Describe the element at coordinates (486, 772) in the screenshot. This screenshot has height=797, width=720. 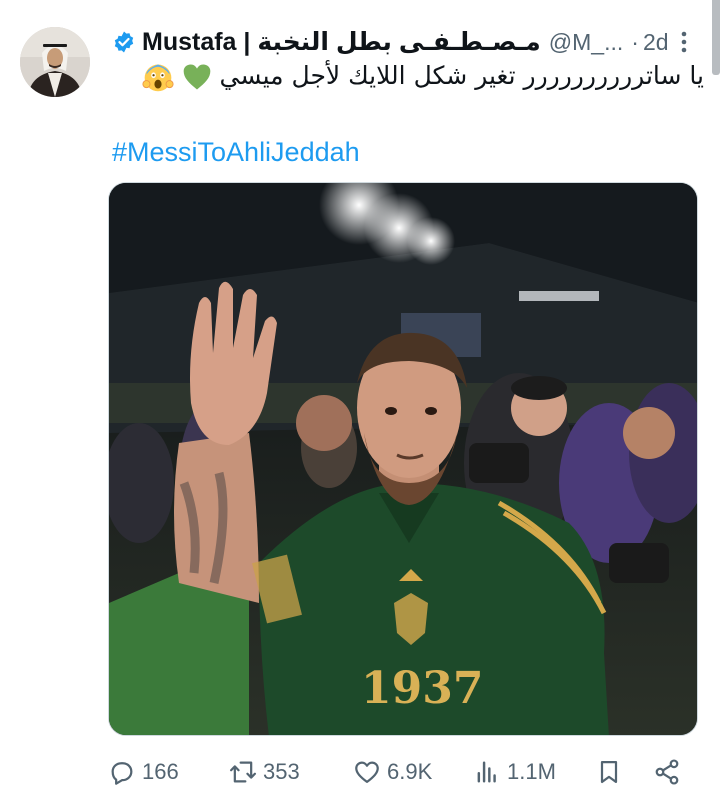
I see `views-chart-icon` at that location.